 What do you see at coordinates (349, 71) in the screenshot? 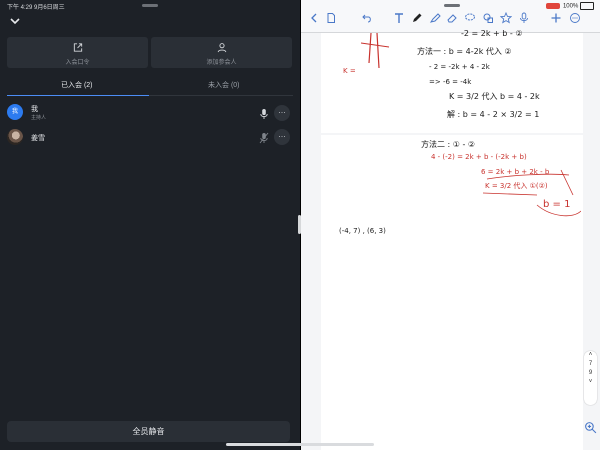
I see `handwritten-line: K =` at bounding box center [349, 71].